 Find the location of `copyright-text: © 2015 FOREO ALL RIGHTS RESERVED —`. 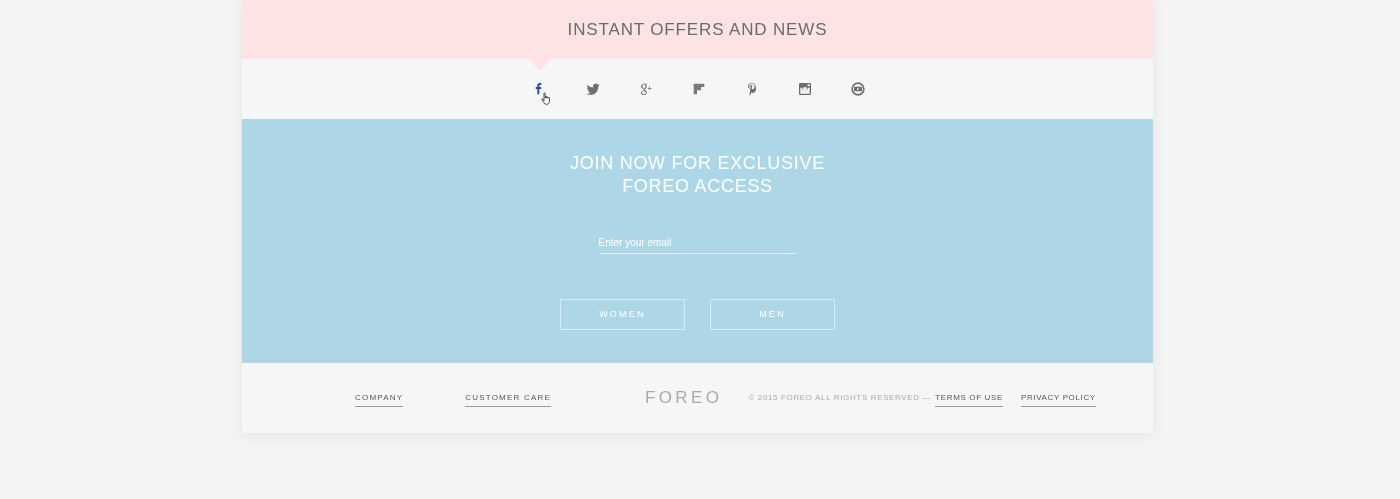

copyright-text: © 2015 FOREO ALL RIGHTS RESERVED — is located at coordinates (840, 398).